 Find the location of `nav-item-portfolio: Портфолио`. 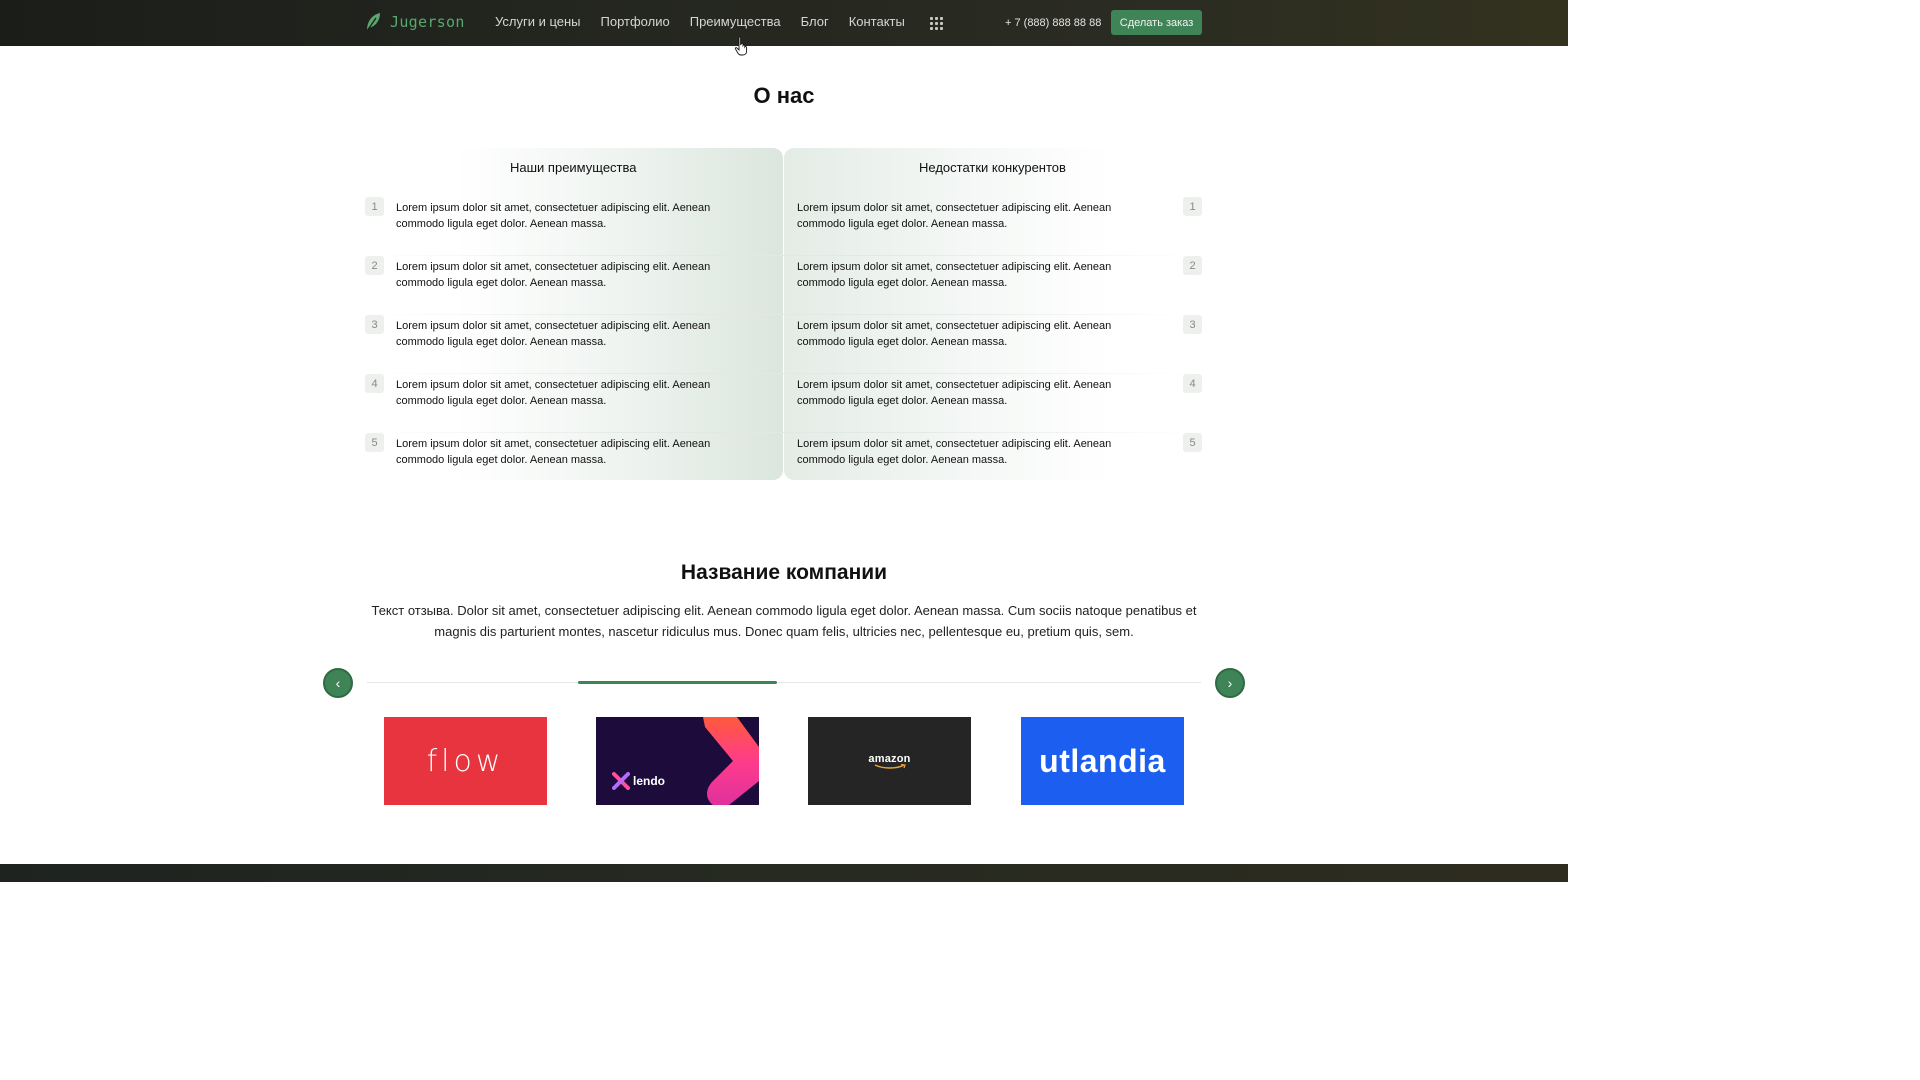

nav-item-portfolio: Портфолио is located at coordinates (635, 21).